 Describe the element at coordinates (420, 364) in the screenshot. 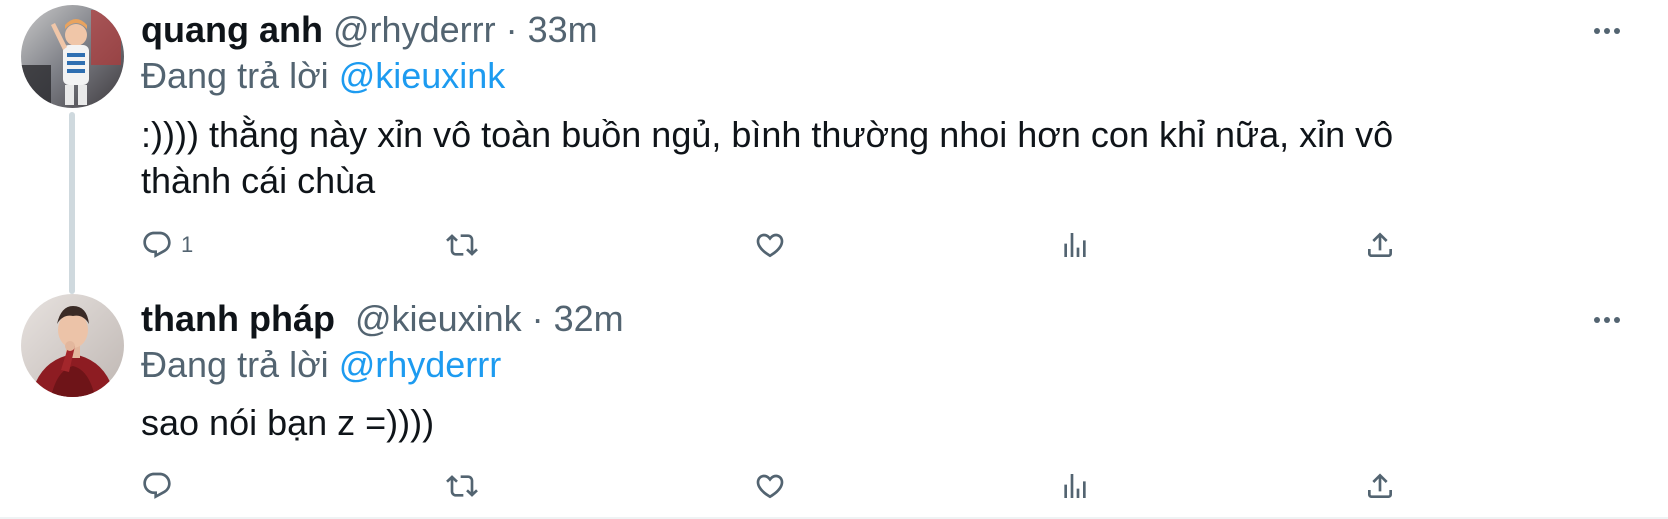

I see `mention-link: @rhyderrr` at that location.